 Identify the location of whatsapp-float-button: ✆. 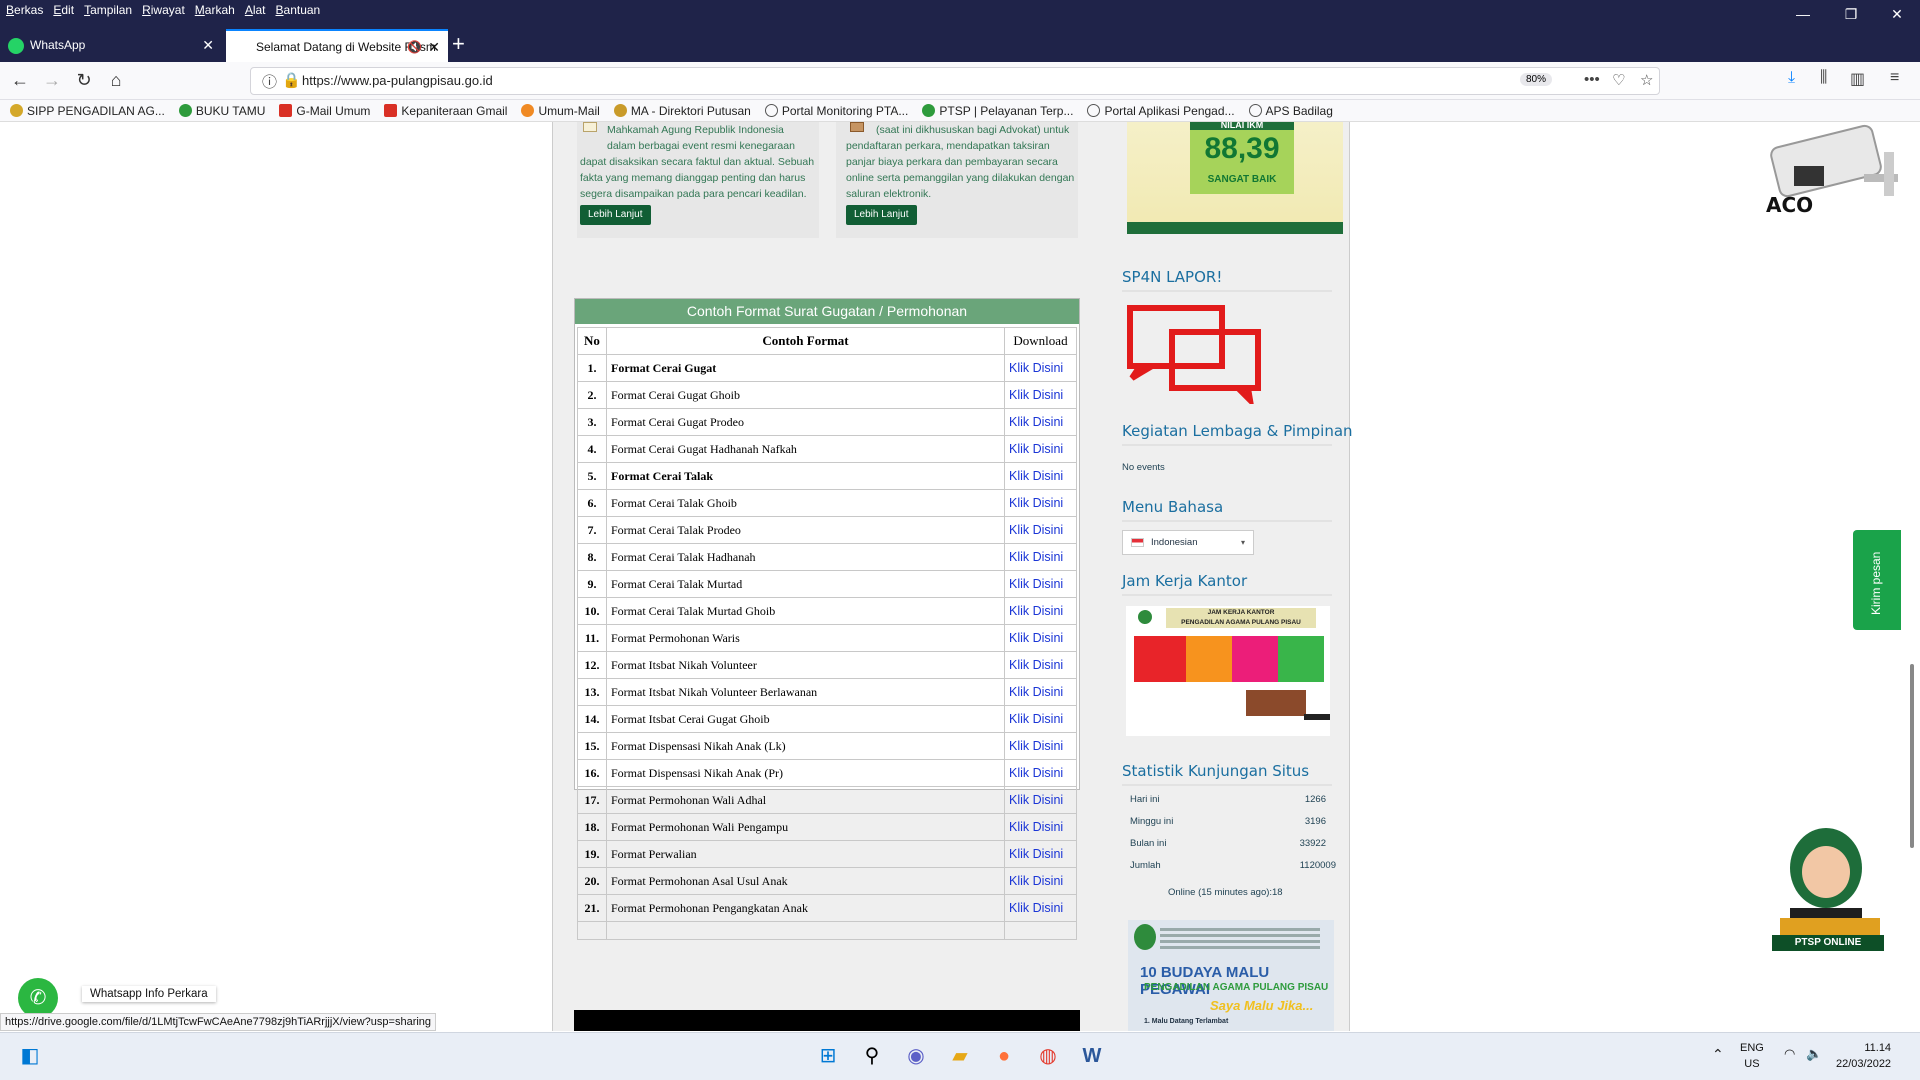
(38, 998).